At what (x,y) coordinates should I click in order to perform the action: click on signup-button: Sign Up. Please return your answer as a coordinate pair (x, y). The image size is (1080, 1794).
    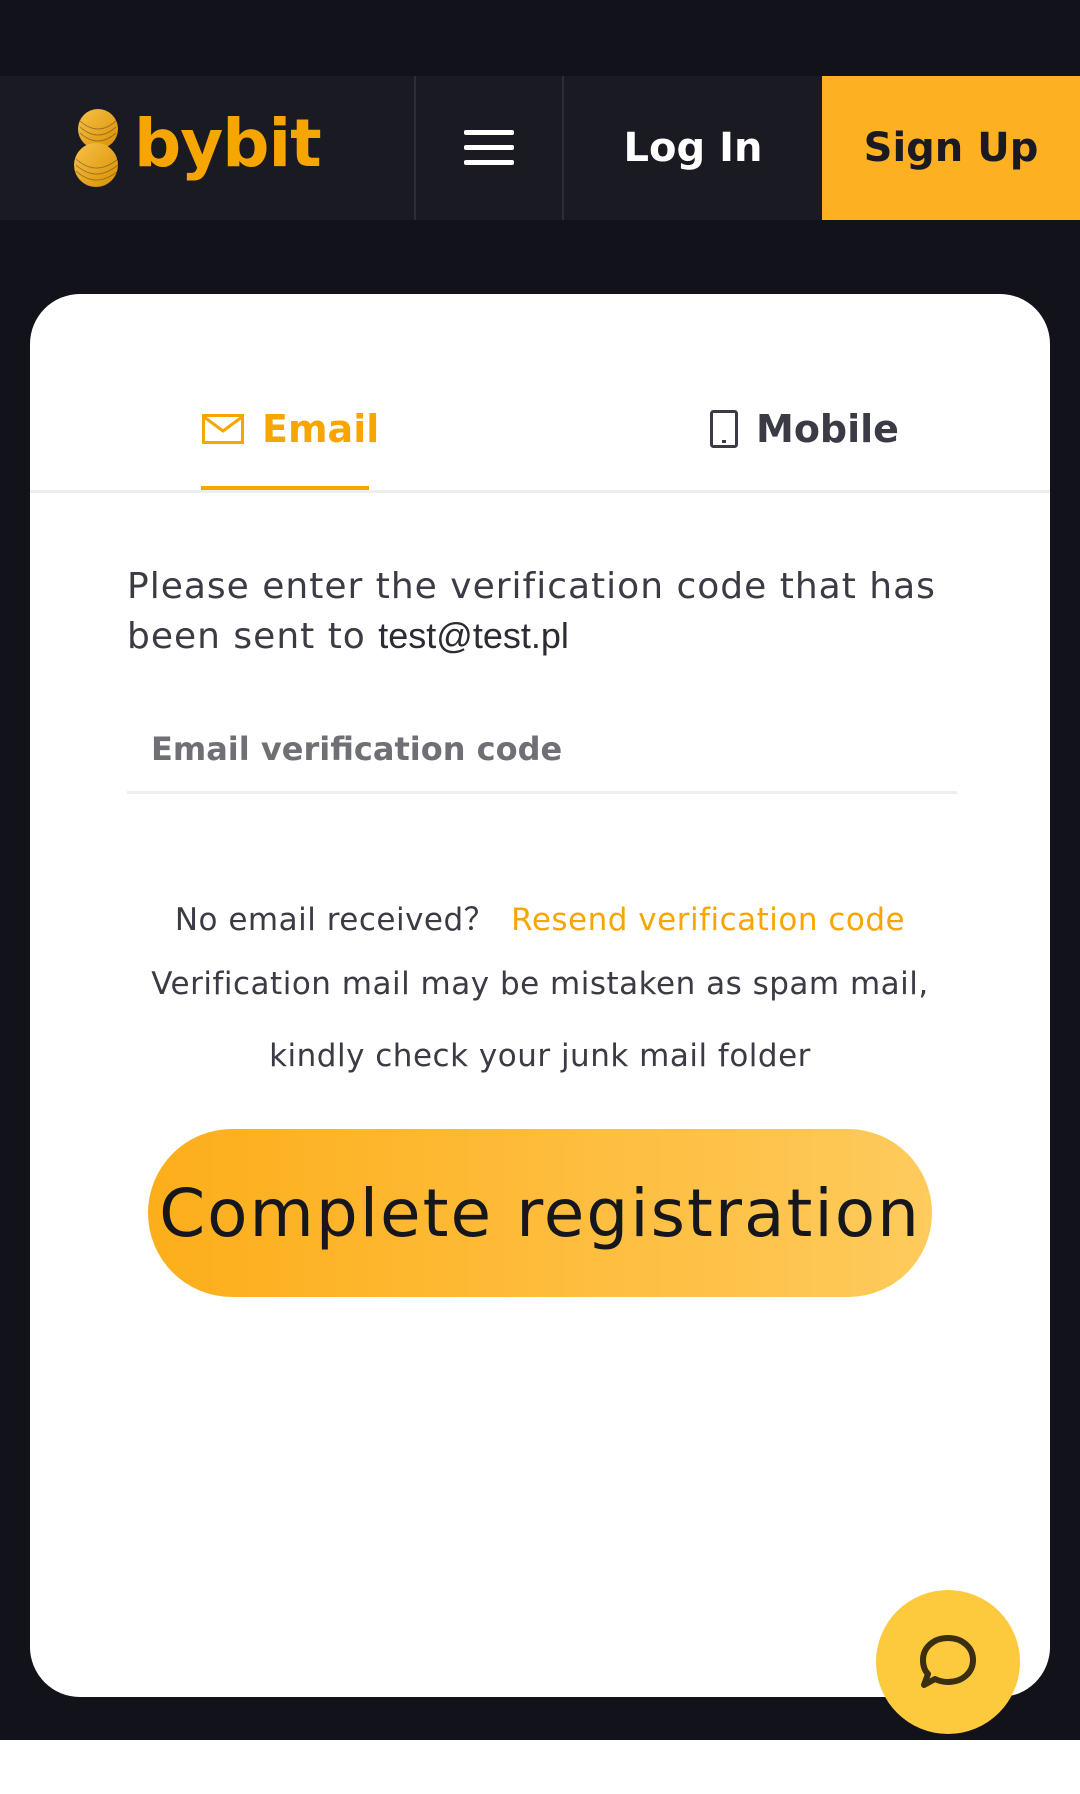
    Looking at the image, I should click on (951, 148).